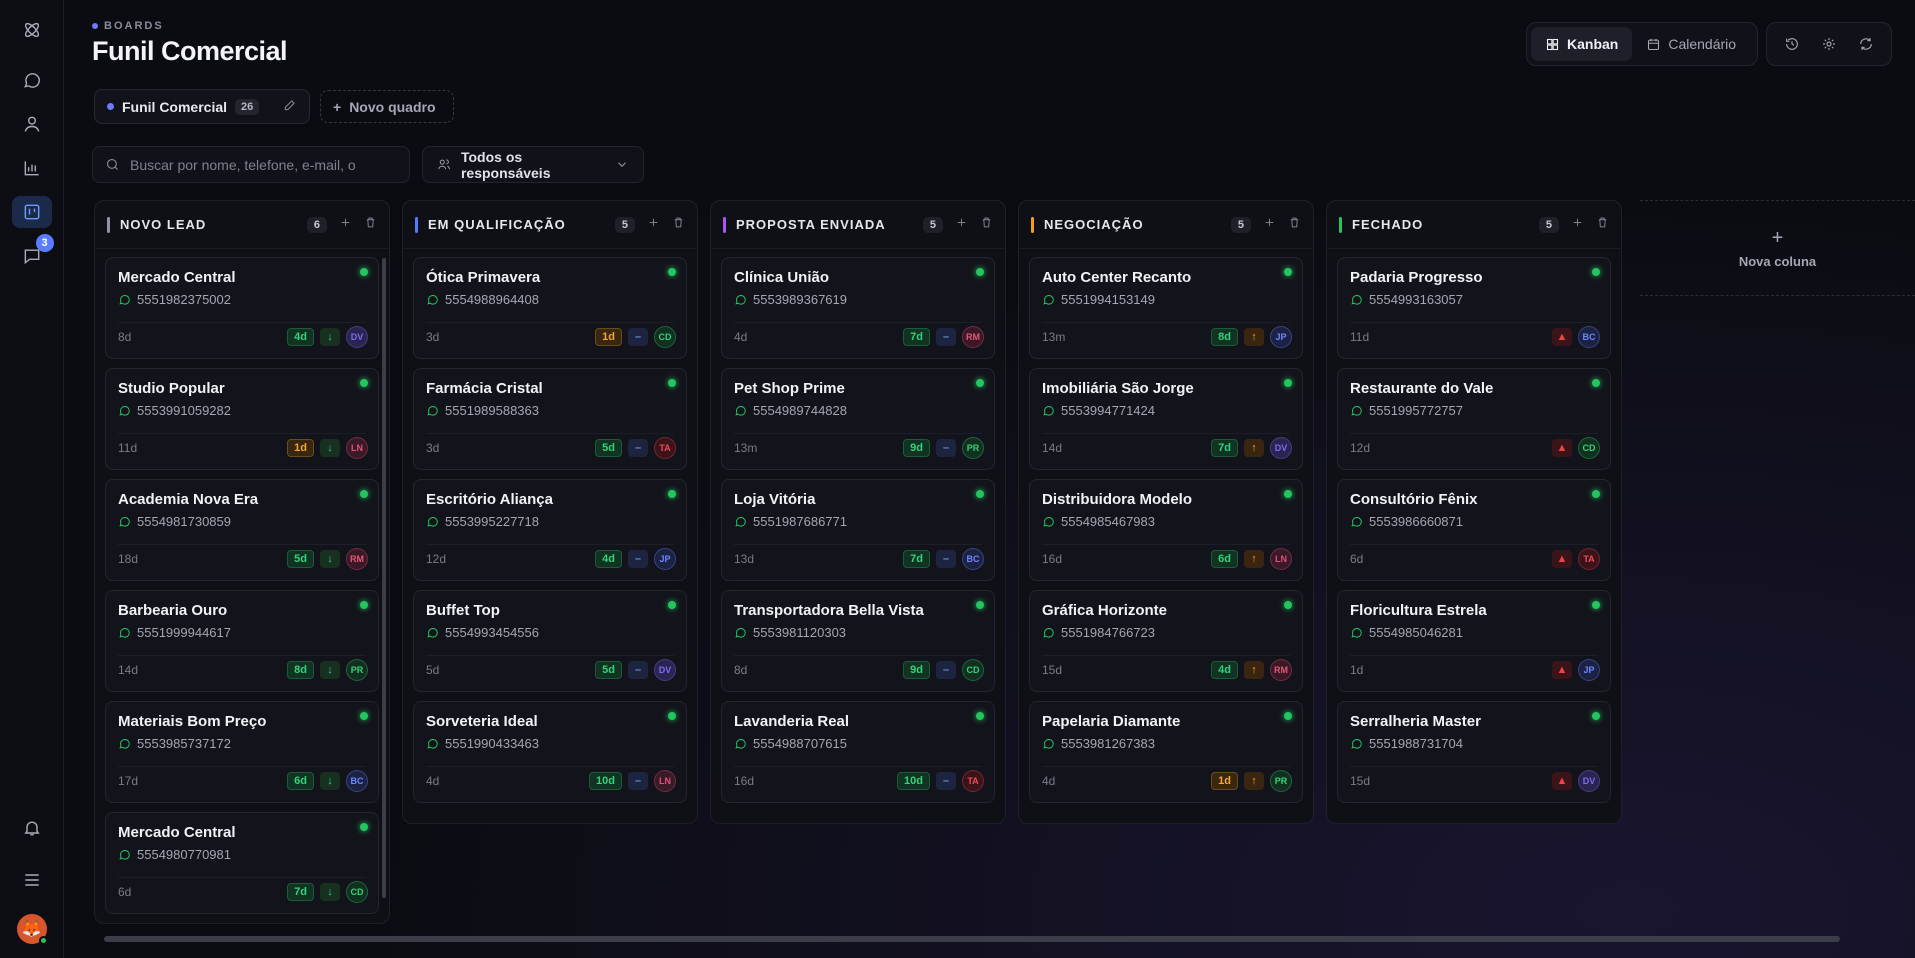  What do you see at coordinates (33, 253) in the screenshot?
I see `messages-icon: 3` at bounding box center [33, 253].